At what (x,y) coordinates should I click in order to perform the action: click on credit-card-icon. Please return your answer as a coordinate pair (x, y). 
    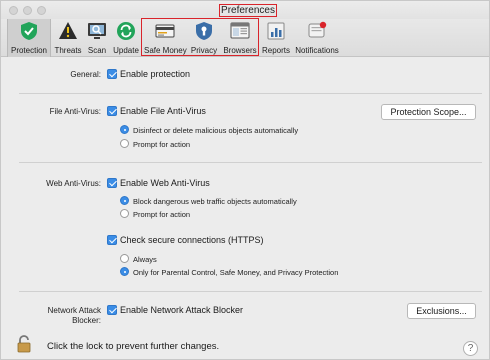
    Looking at the image, I should click on (165, 31).